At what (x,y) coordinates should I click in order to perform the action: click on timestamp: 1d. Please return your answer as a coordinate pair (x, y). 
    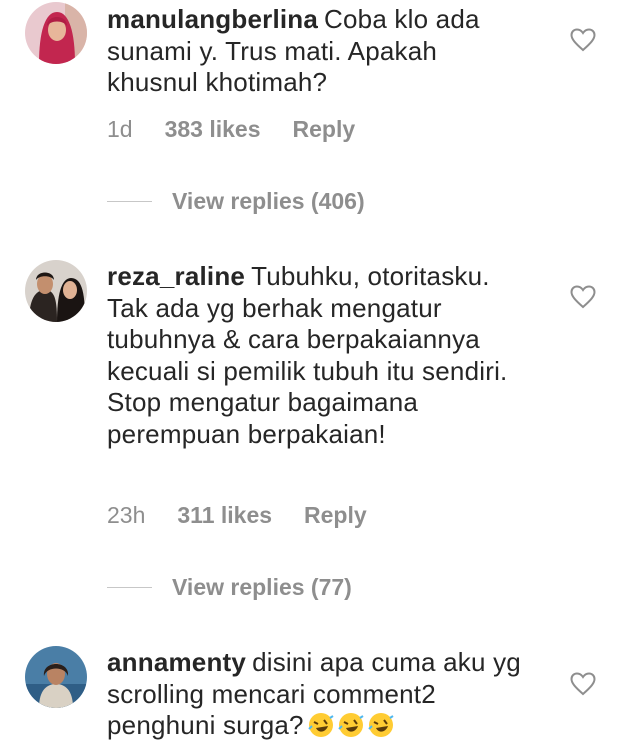
    Looking at the image, I should click on (120, 129).